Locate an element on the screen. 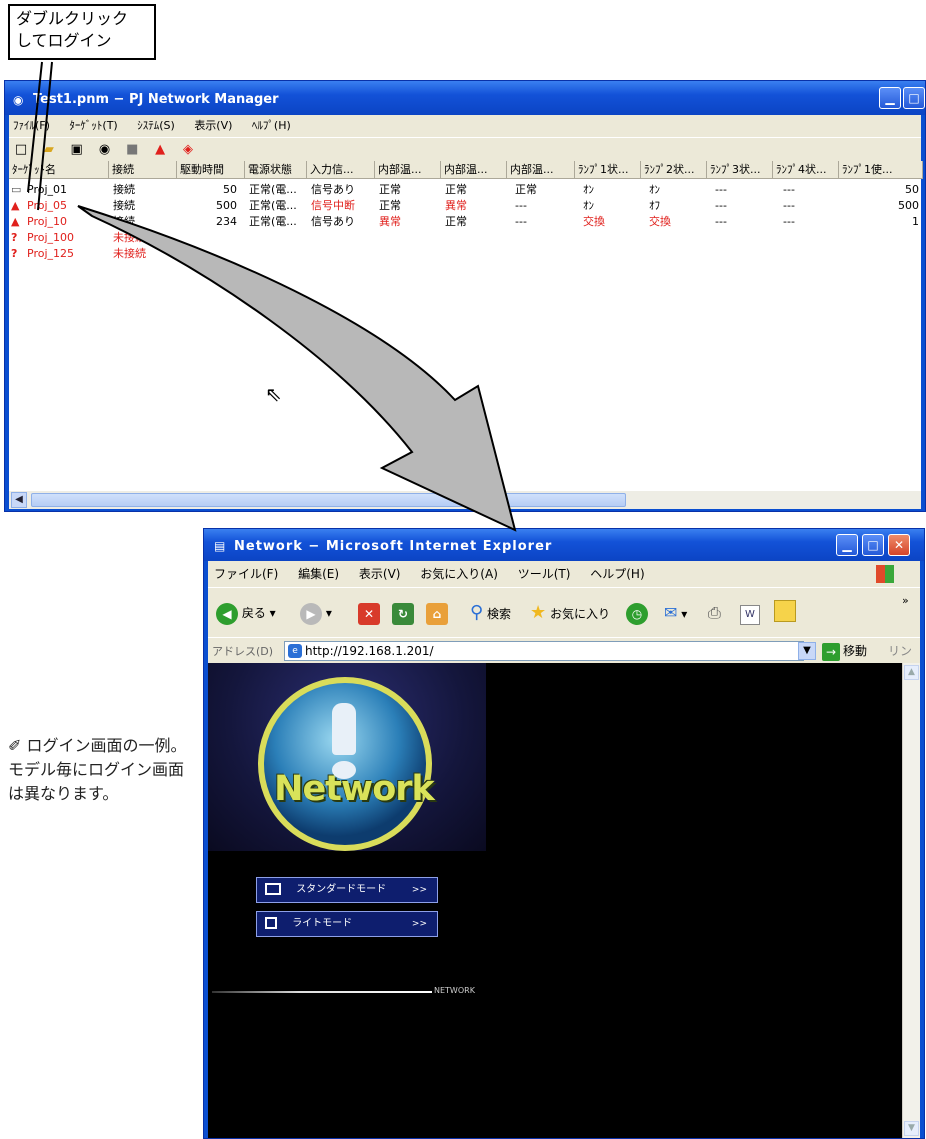  col-target-name: ﾀｰｹﾞｯﾄ名 is located at coordinates (59, 170).